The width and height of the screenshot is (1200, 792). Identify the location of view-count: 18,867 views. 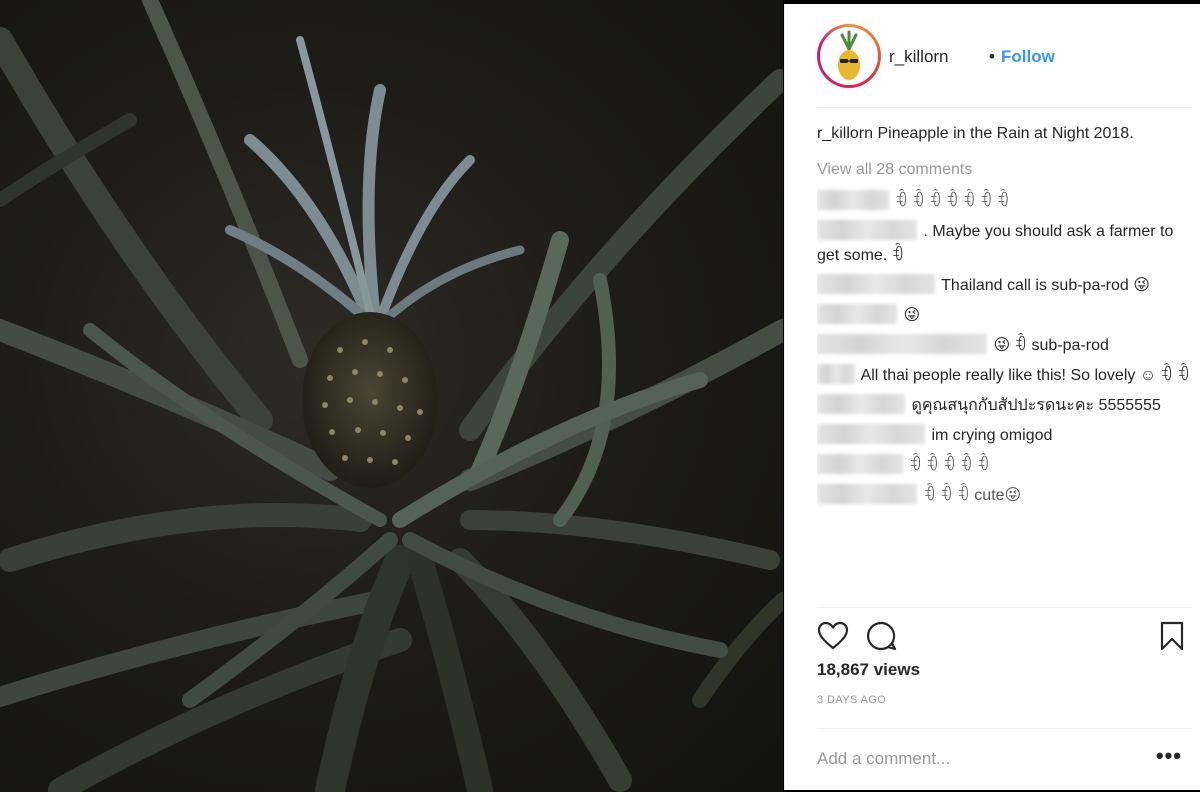
(868, 670).